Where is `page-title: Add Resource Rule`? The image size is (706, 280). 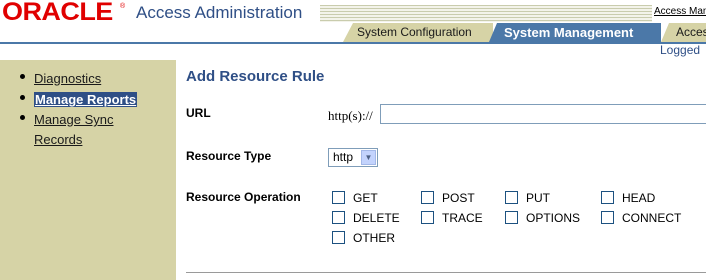
page-title: Add Resource Rule is located at coordinates (255, 76).